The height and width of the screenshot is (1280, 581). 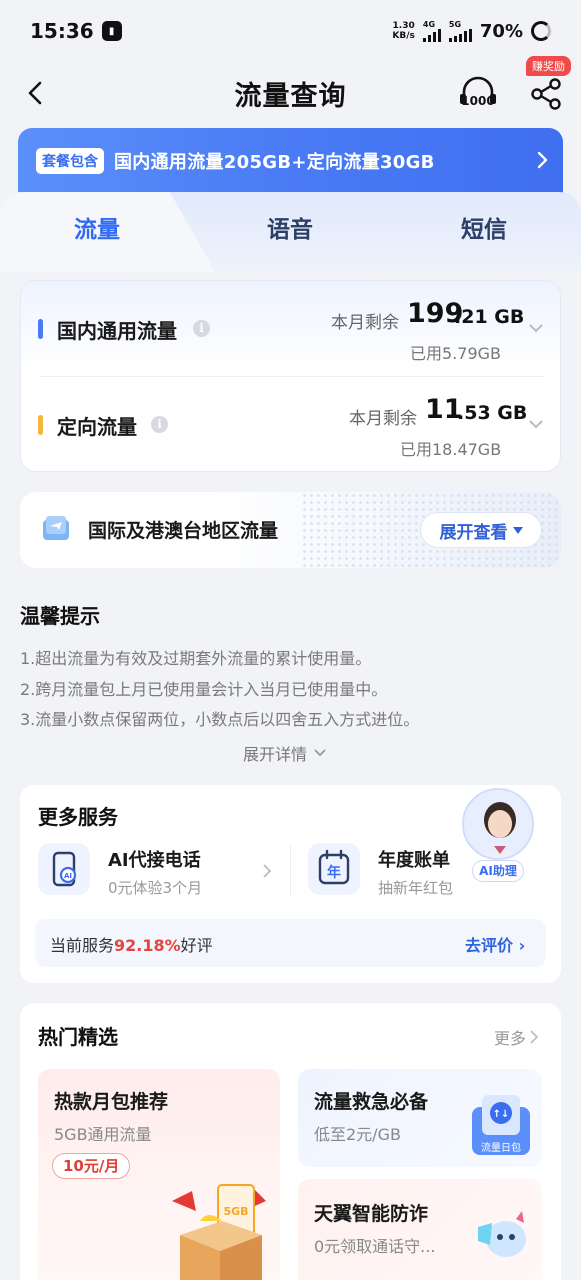 I want to click on calendar-icon: 年, so click(x=334, y=869).